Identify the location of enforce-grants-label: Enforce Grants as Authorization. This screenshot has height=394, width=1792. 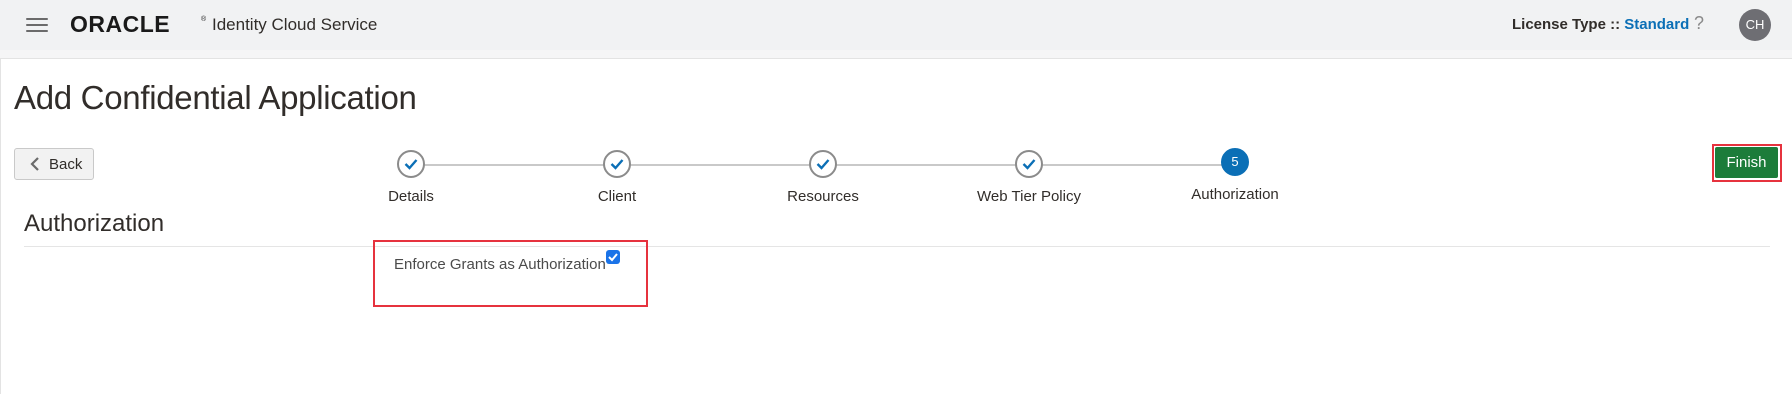
(500, 264).